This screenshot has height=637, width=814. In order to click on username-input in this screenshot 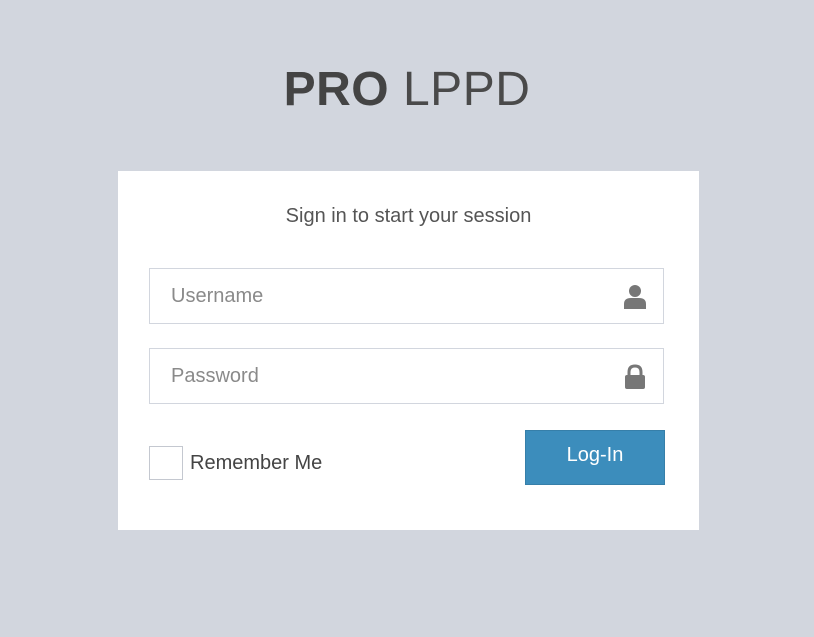, I will do `click(406, 296)`.